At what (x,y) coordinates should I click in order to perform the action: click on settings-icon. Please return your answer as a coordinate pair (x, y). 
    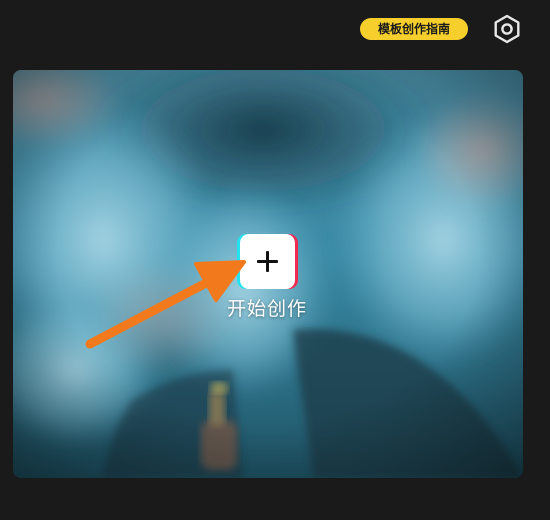
    Looking at the image, I should click on (507, 29).